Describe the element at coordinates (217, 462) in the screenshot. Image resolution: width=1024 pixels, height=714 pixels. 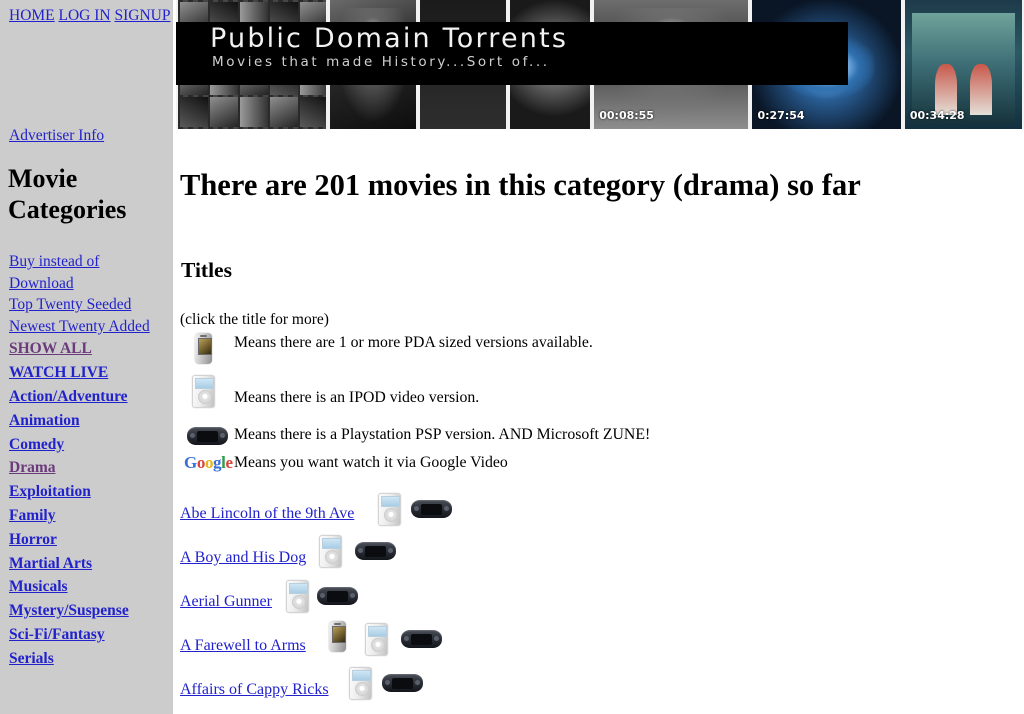
I see `google-letter-g2: g` at that location.